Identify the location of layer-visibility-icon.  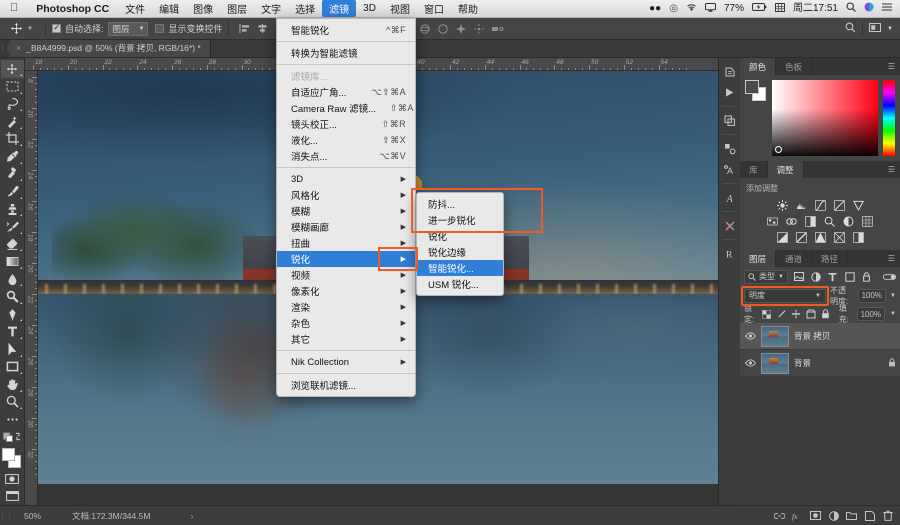
(750, 363).